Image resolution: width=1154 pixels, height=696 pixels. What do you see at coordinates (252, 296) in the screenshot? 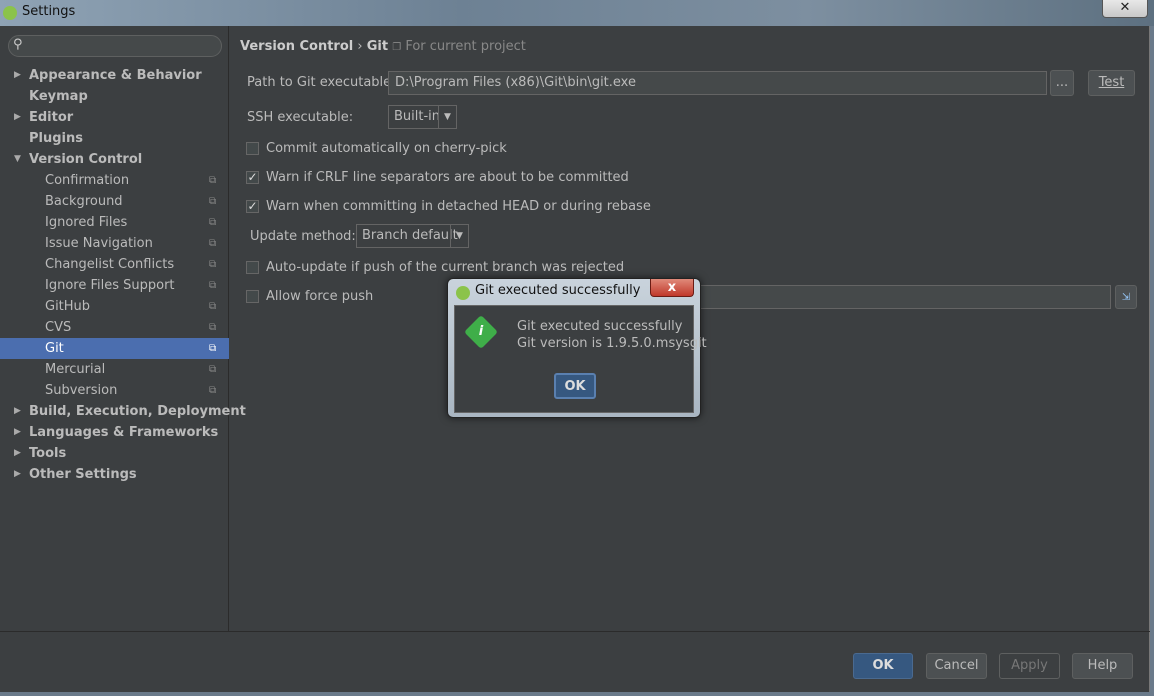
I see `force-push-checkbox` at bounding box center [252, 296].